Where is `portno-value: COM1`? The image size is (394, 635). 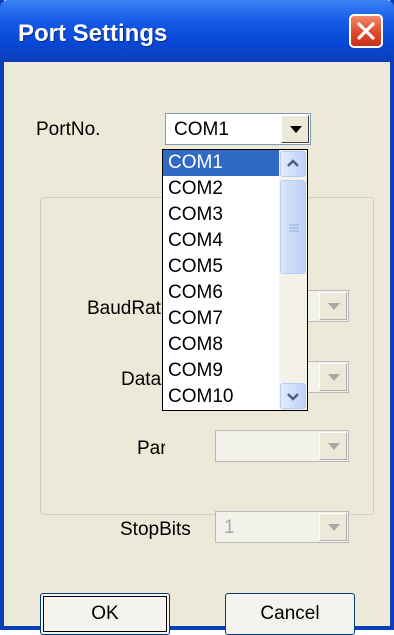 portno-value: COM1 is located at coordinates (201, 129).